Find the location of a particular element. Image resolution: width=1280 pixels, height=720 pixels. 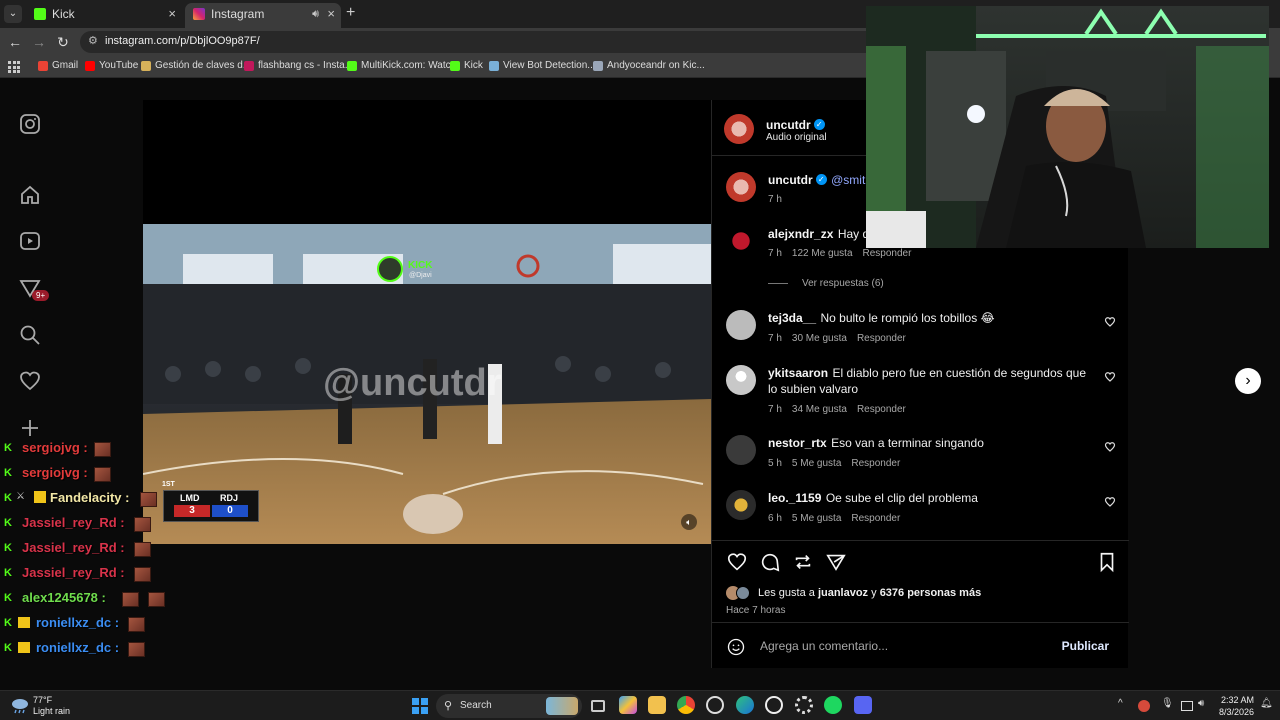

add-comment-bar: Agrega un comentario... Publicar is located at coordinates (920, 645).